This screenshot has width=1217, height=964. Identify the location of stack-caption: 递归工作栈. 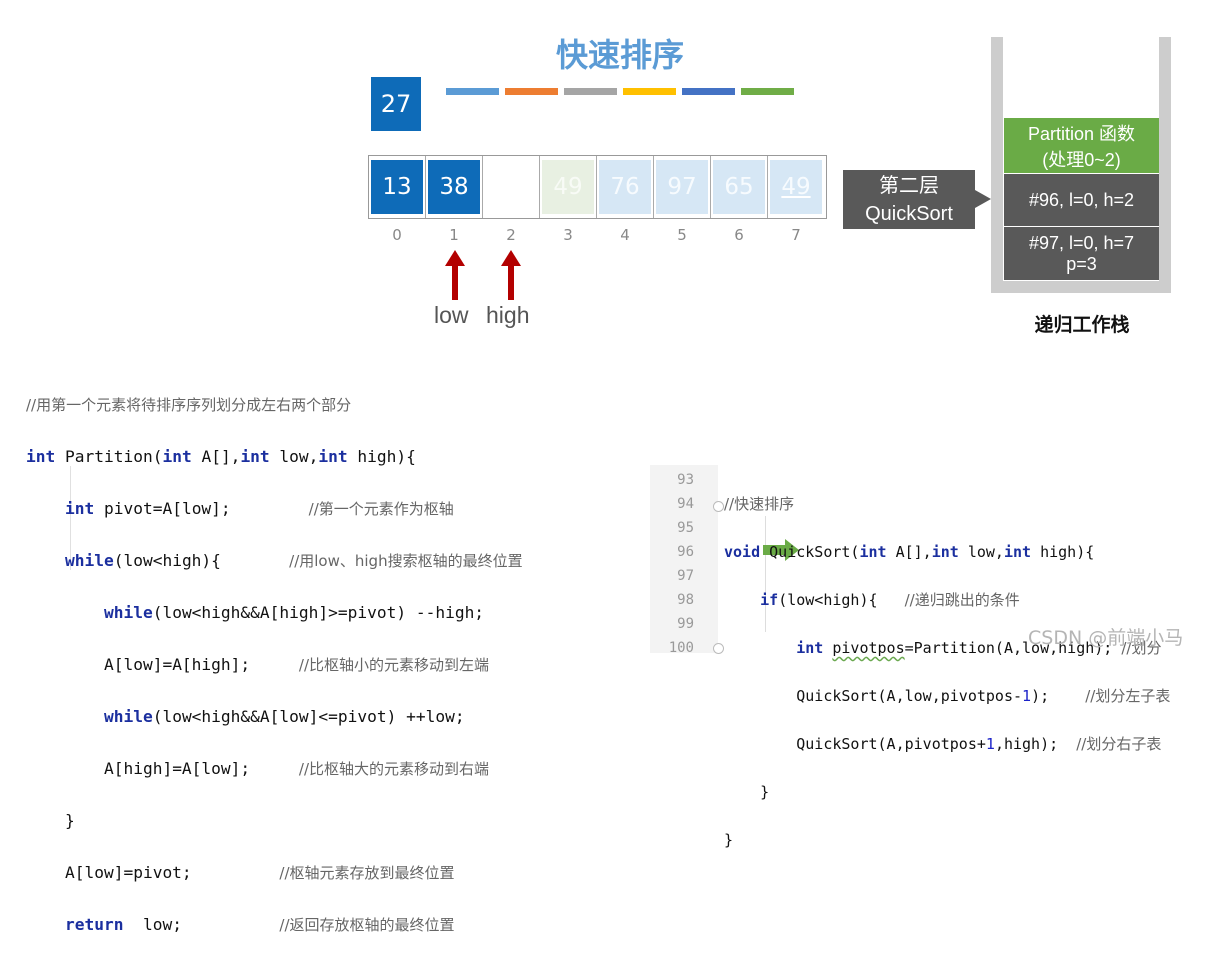
(1082, 325).